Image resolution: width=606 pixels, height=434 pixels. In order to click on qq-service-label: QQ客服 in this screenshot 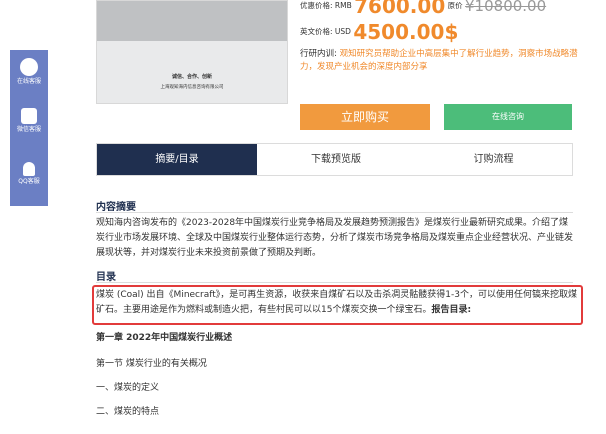, I will do `click(29, 181)`.